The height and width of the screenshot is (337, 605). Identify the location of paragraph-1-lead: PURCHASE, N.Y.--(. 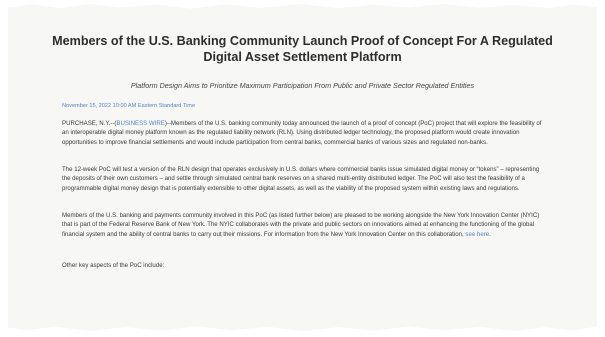
(89, 123).